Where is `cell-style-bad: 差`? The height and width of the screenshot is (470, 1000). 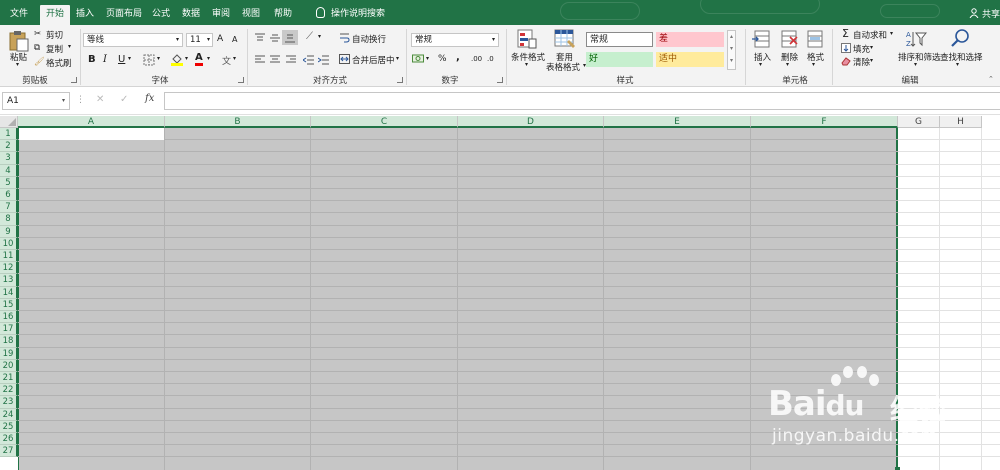
cell-style-bad: 差 is located at coordinates (690, 39).